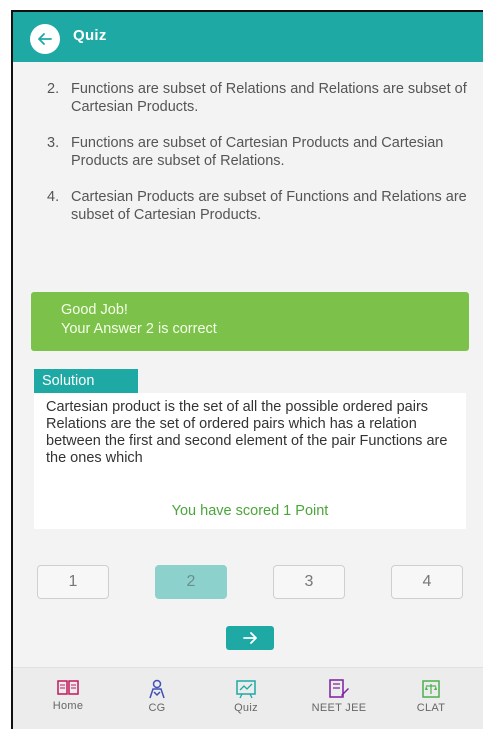  I want to click on score-message: You have scored 1 Point, so click(250, 511).